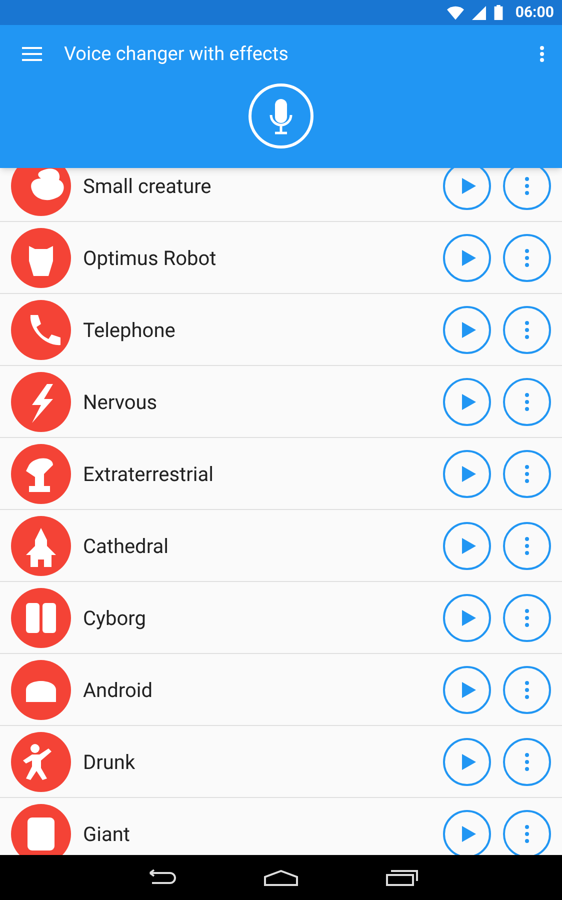 The width and height of the screenshot is (562, 900). Describe the element at coordinates (41, 546) in the screenshot. I see `church-icon` at that location.